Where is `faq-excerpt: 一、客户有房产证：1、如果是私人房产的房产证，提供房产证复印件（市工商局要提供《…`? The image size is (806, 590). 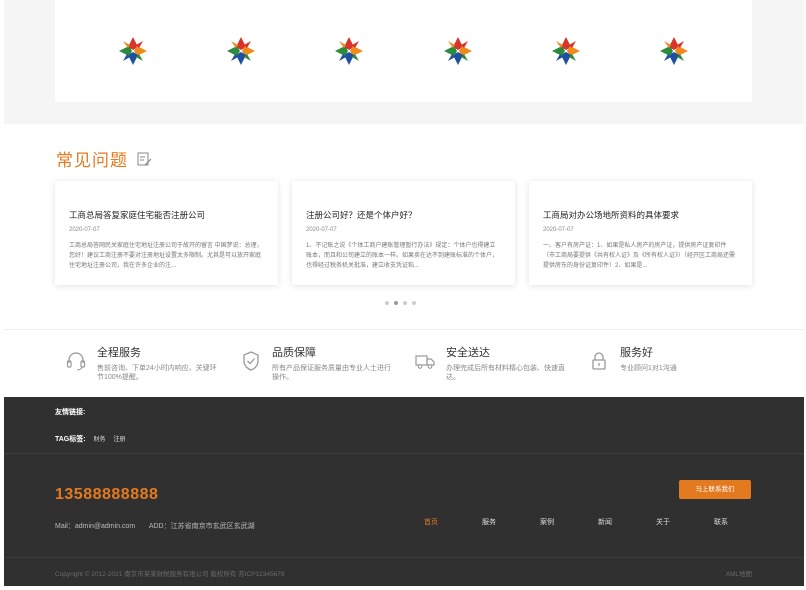 faq-excerpt: 一、客户有房产证：1、如果是私人房产的房产证，提供房产证复印件（市工商局要提供《… is located at coordinates (639, 256).